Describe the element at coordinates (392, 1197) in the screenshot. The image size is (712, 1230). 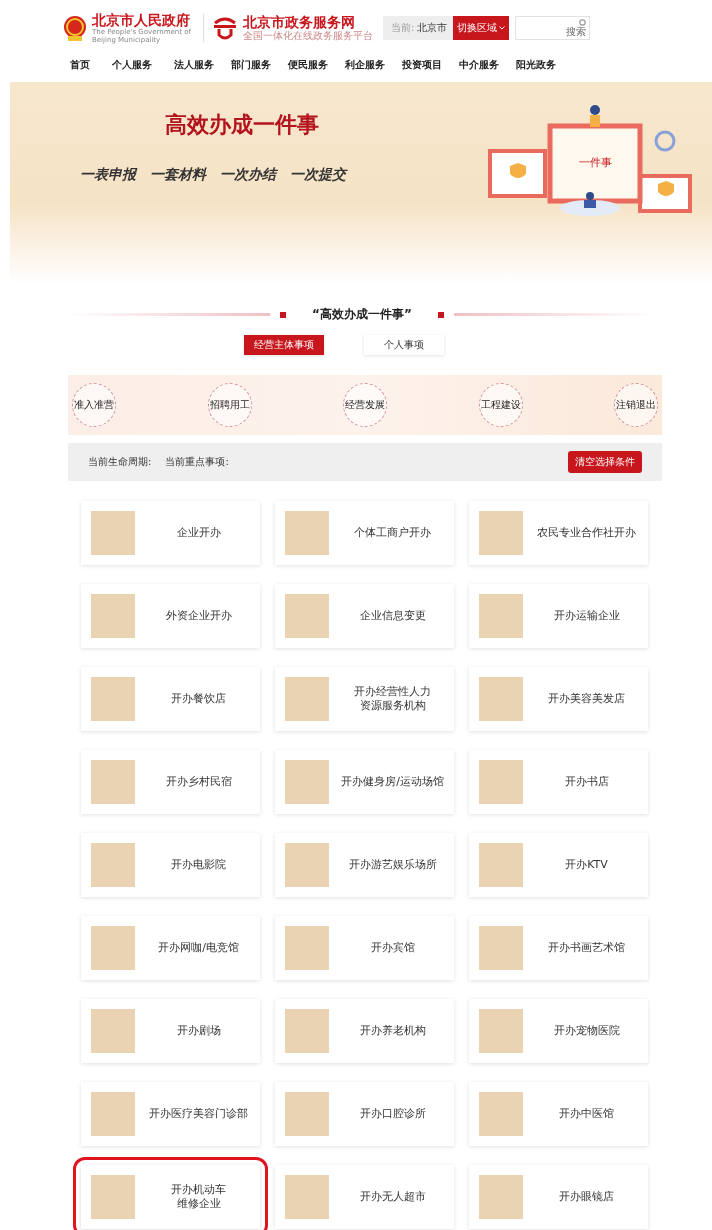
I see `service-label: 开办无人超市` at that location.